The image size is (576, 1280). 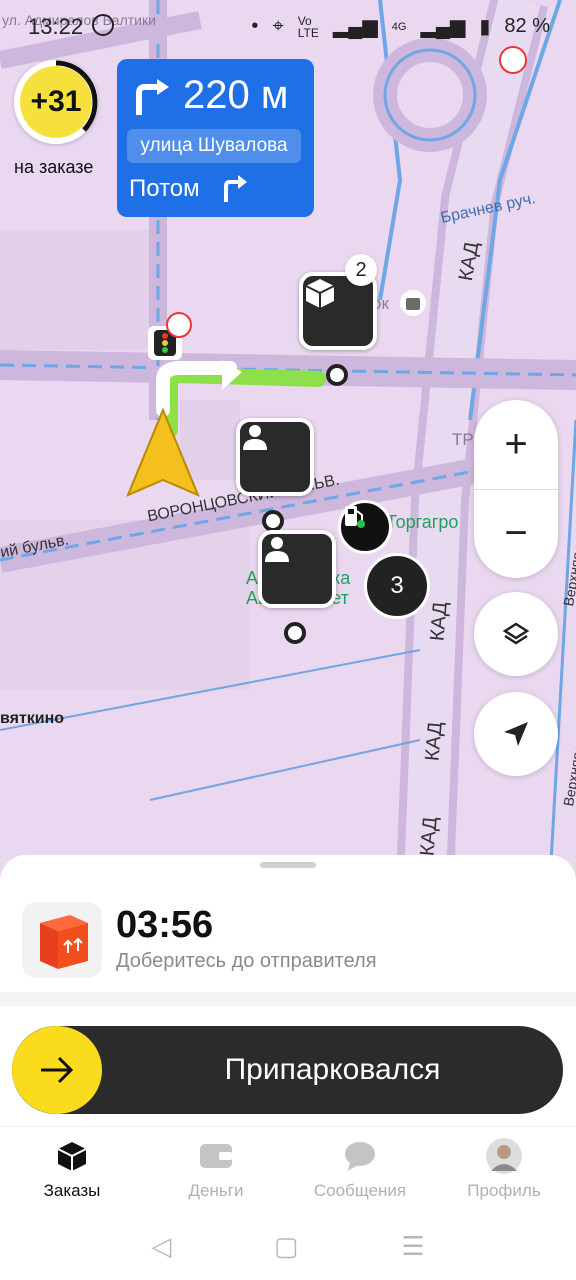 I want to click on parcel-box-glyph, so click(x=64, y=942).